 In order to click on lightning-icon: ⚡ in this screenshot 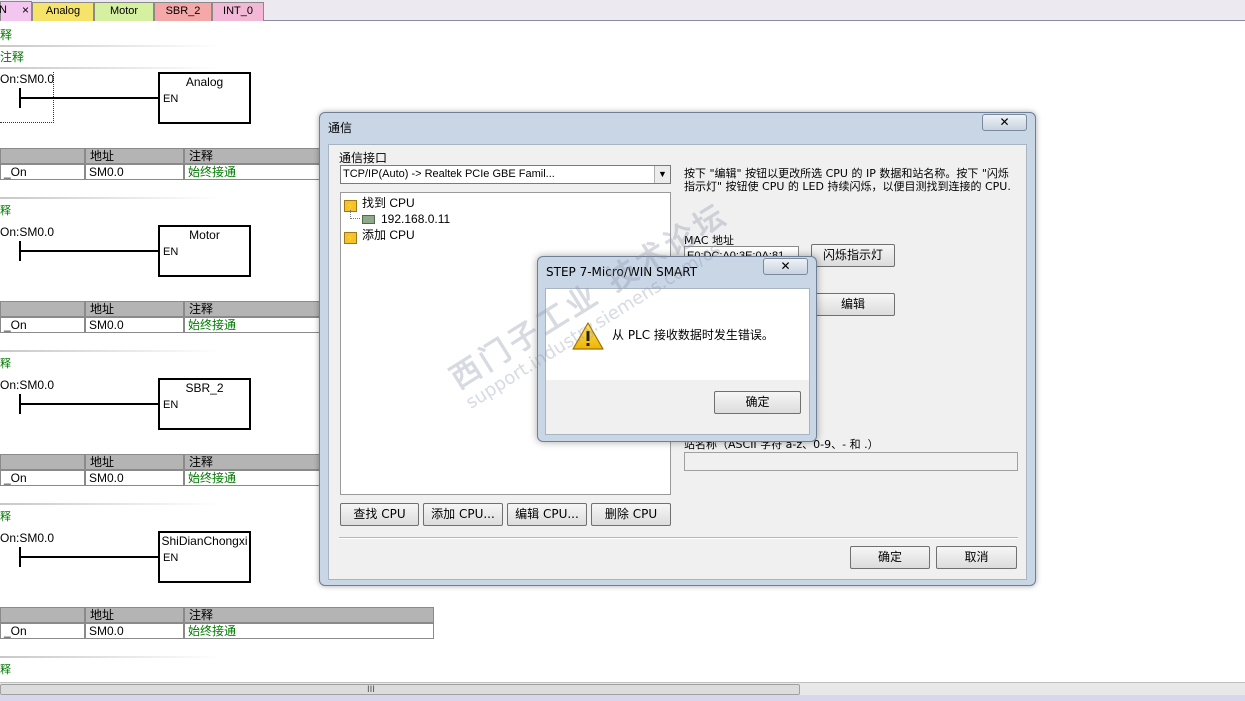, I will do `click(350, 238)`.